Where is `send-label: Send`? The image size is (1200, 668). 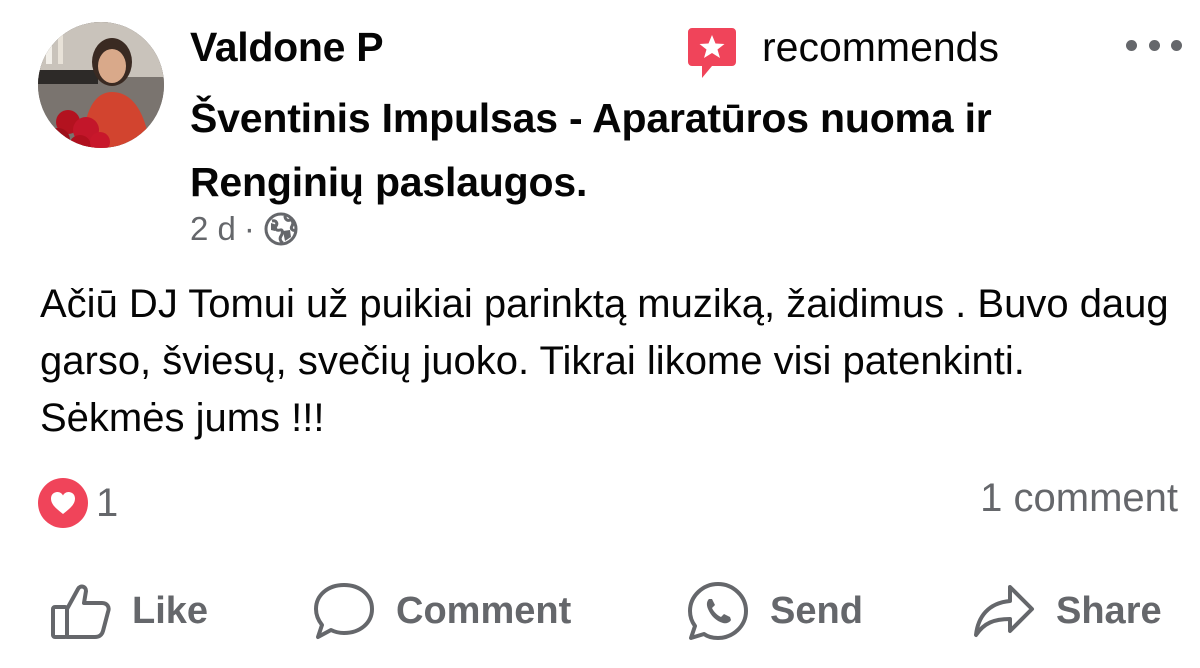 send-label: Send is located at coordinates (816, 610).